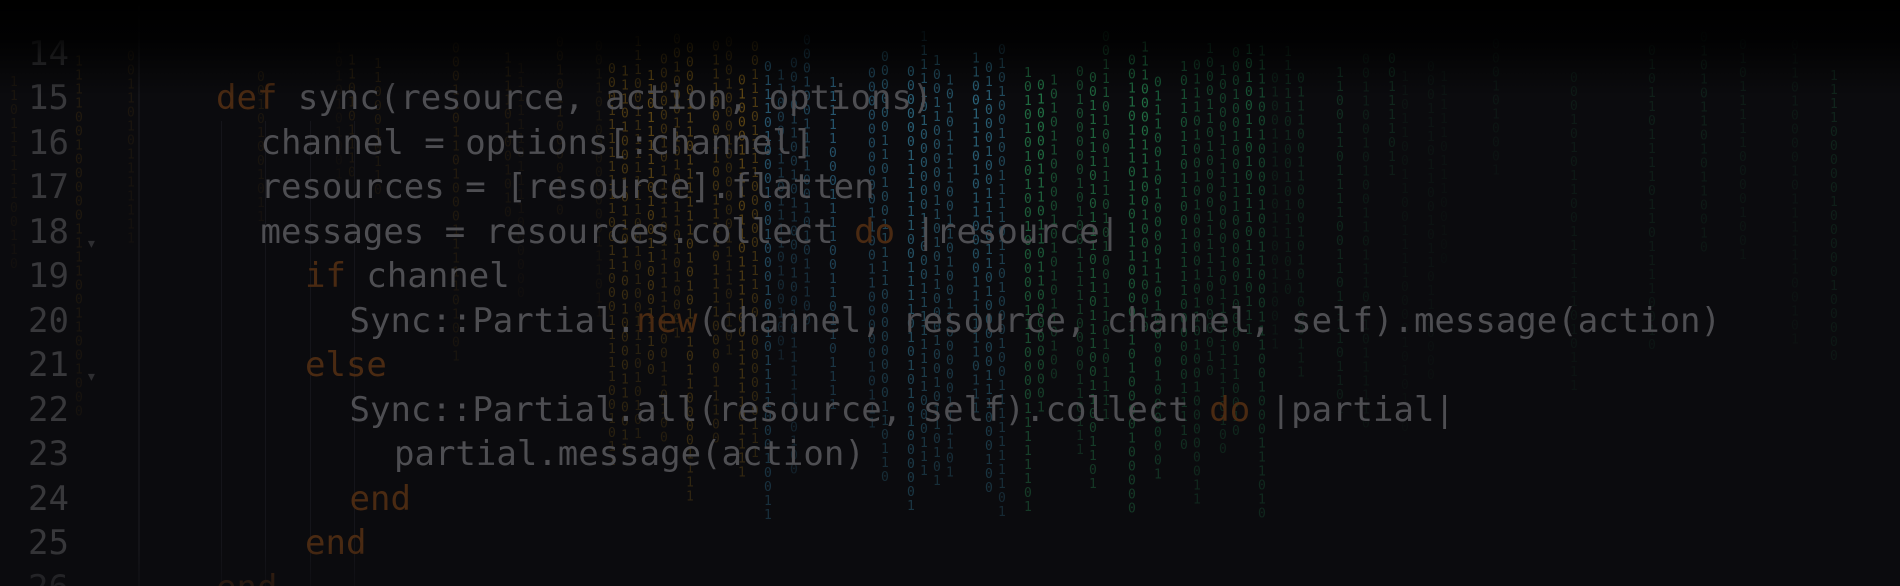 Image resolution: width=1900 pixels, height=586 pixels. What do you see at coordinates (950, 276) in the screenshot?
I see `code-line: 19 if channel` at bounding box center [950, 276].